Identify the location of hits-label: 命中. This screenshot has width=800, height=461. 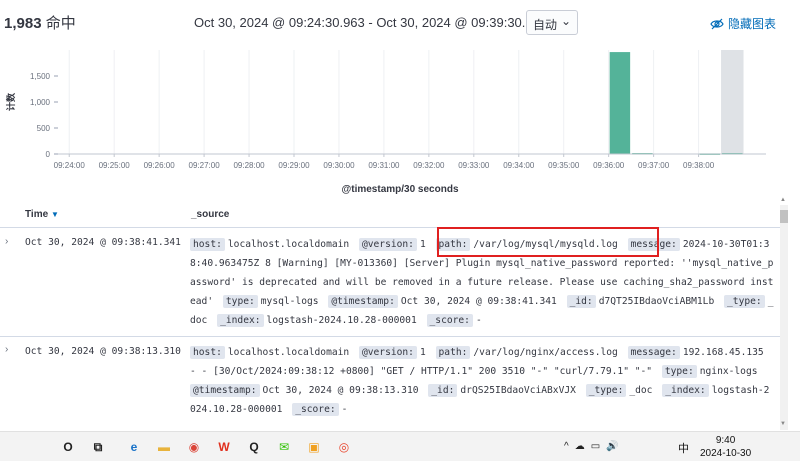
(60, 23).